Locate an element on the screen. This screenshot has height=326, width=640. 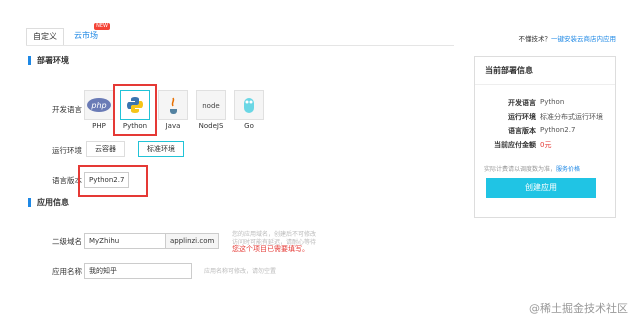
domain-suffix: applinzi.com is located at coordinates (192, 241).